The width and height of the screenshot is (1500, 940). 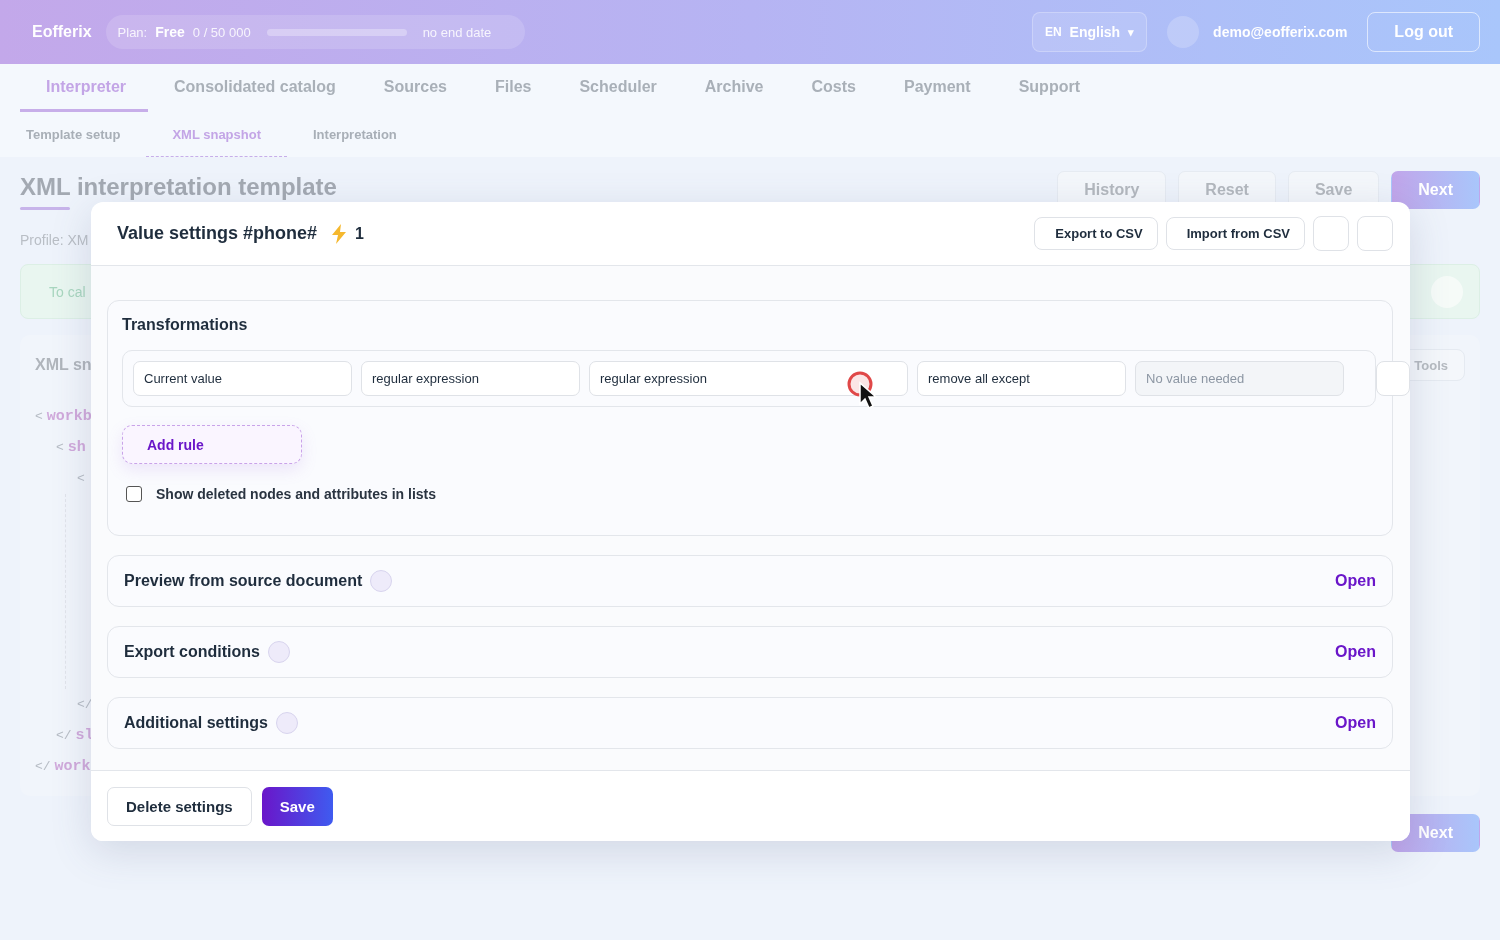 I want to click on title-underline, so click(x=45, y=208).